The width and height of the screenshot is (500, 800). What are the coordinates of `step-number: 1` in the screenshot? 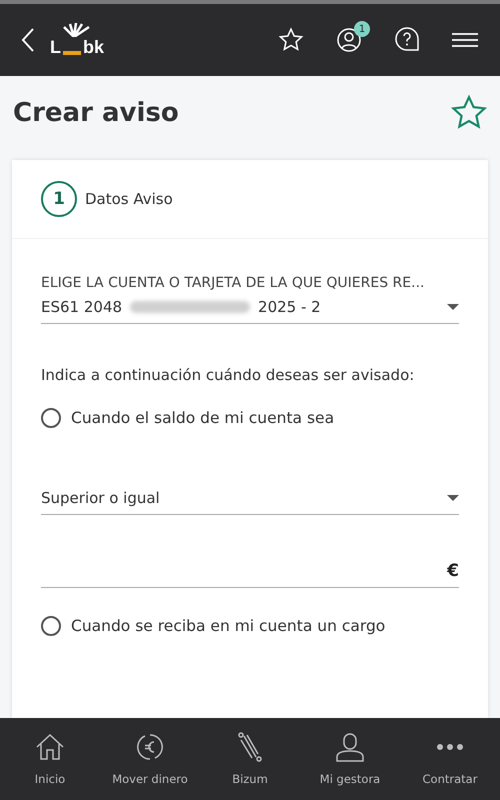 It's located at (59, 199).